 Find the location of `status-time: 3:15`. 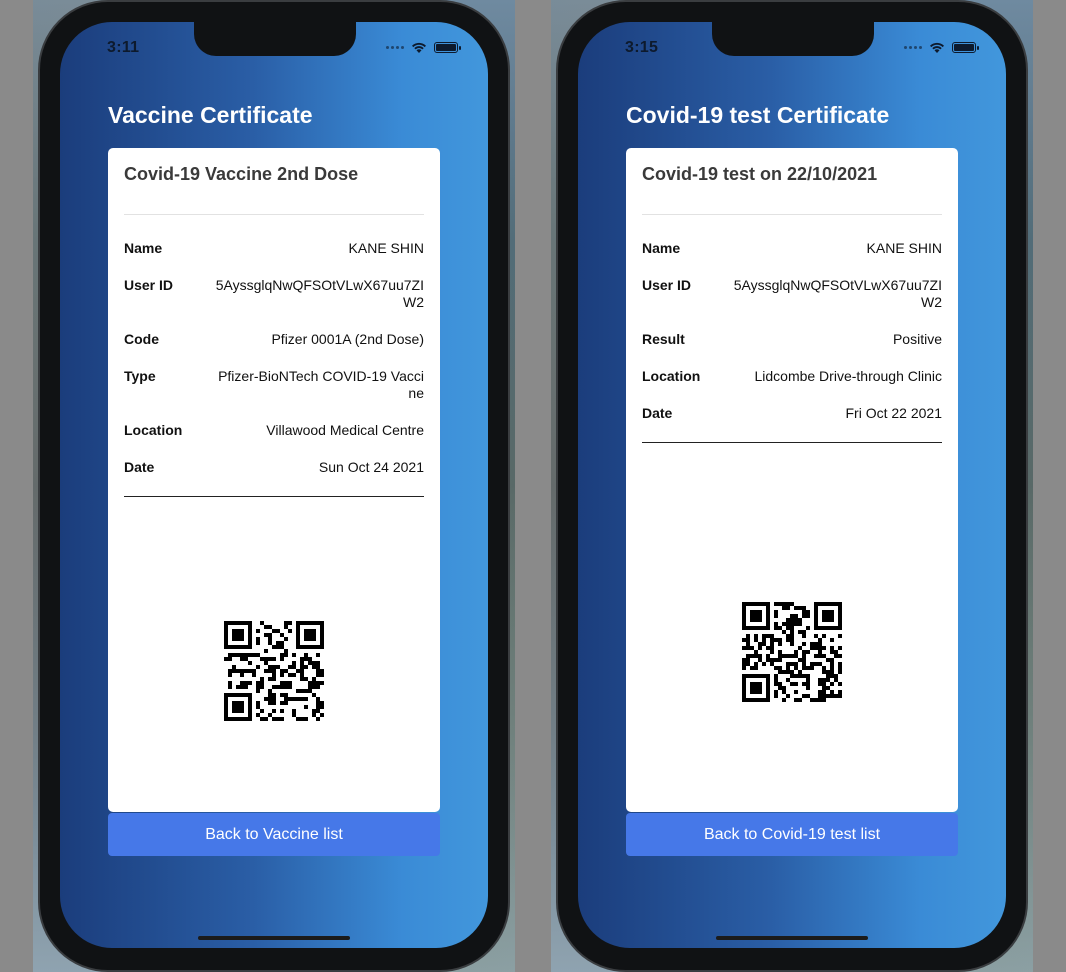

status-time: 3:15 is located at coordinates (642, 47).